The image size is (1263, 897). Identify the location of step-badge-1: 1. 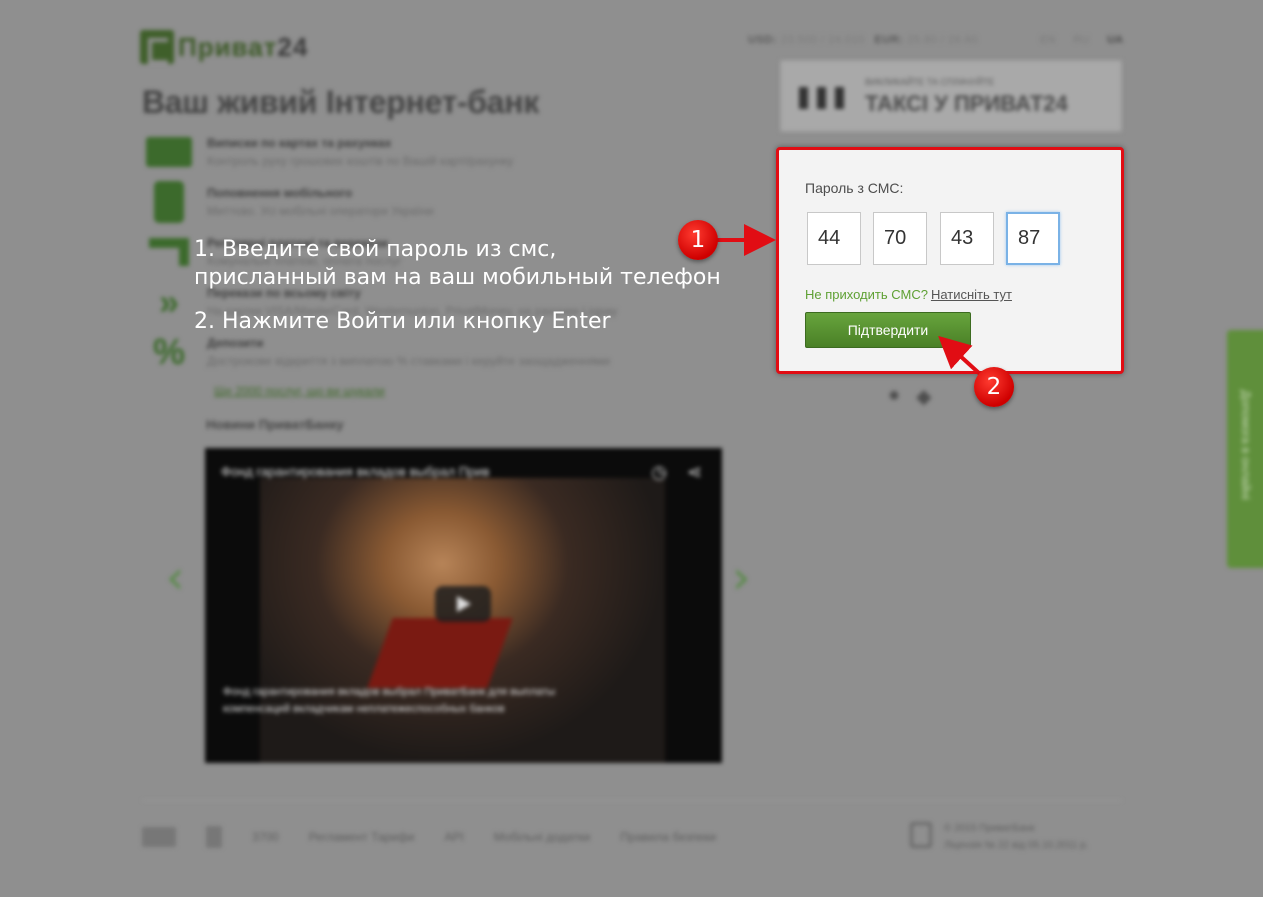
(698, 240).